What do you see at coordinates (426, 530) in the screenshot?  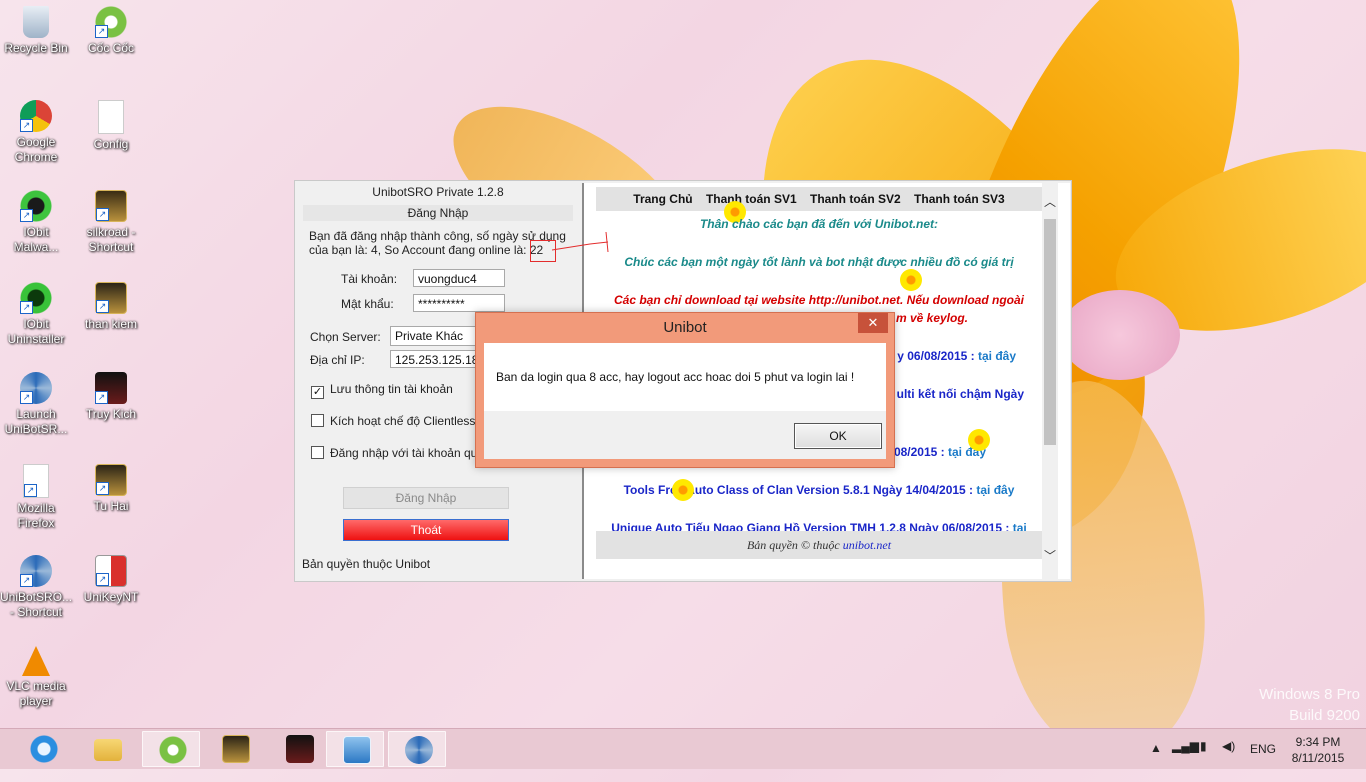 I see `exit-button: Thoát` at bounding box center [426, 530].